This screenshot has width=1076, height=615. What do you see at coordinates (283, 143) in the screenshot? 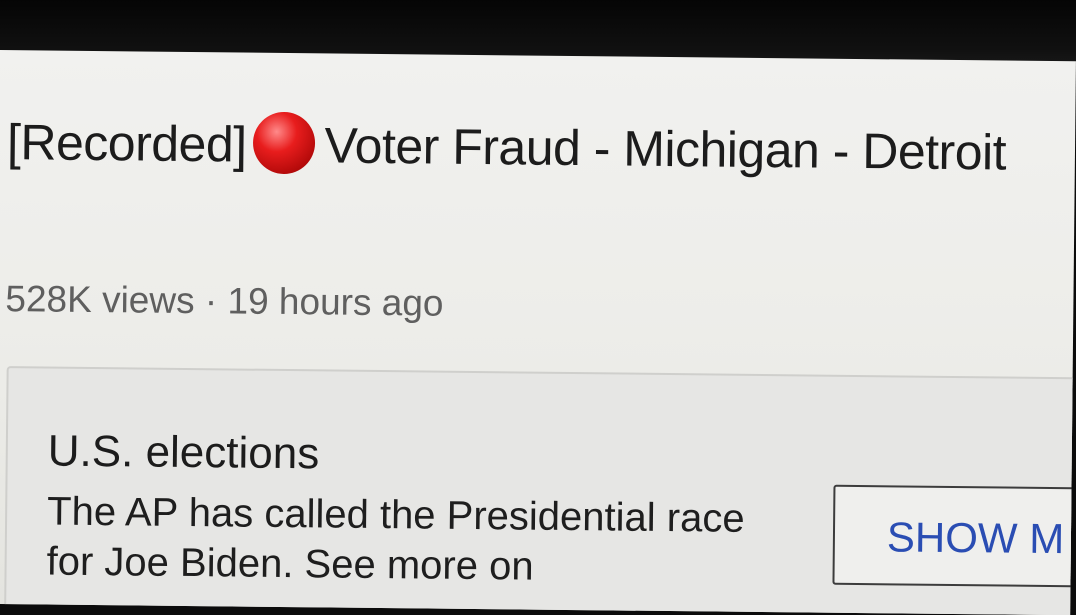
I see `red-circle-icon` at bounding box center [283, 143].